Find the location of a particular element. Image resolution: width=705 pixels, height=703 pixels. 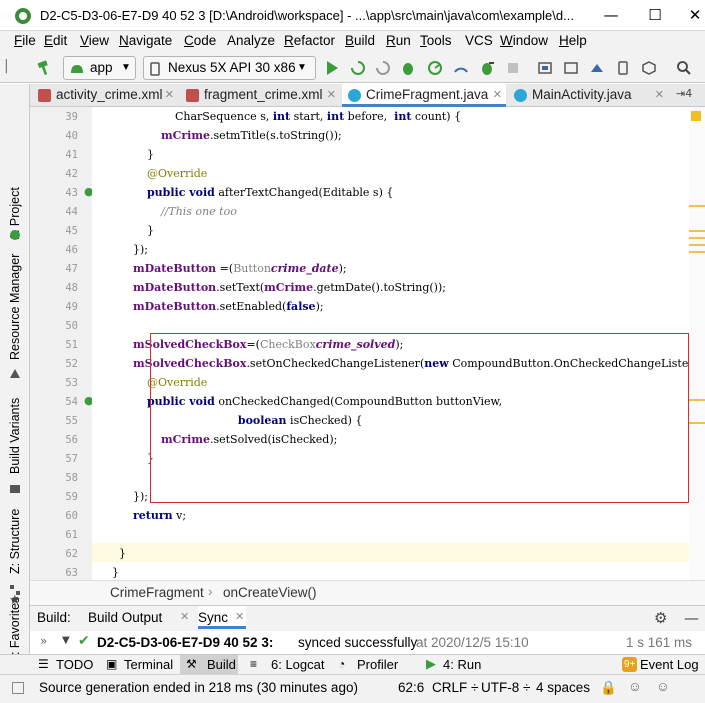

run-config-select: app ▼ is located at coordinates (99, 68).